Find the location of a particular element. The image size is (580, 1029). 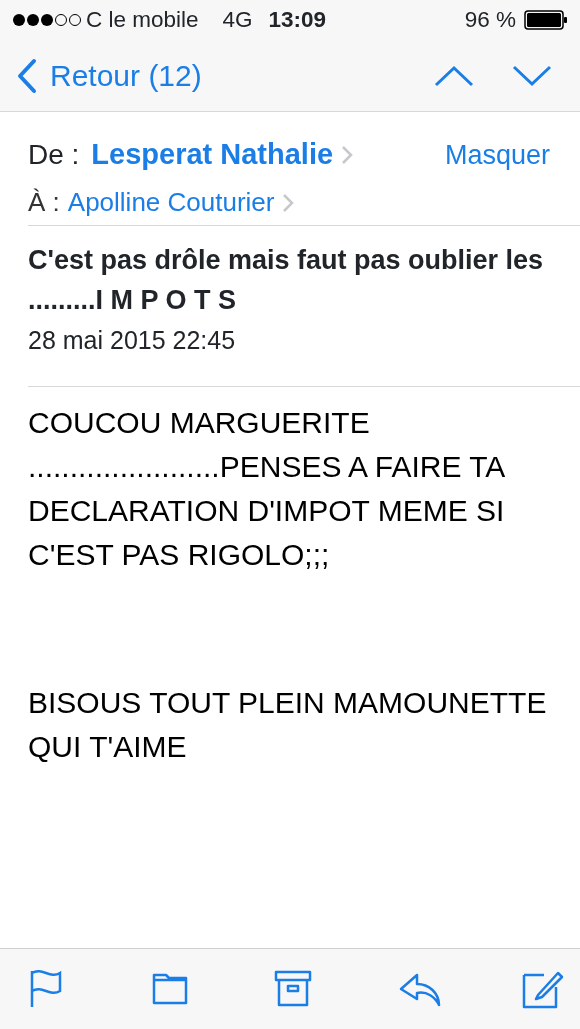

back-chevron-icon is located at coordinates (27, 75).